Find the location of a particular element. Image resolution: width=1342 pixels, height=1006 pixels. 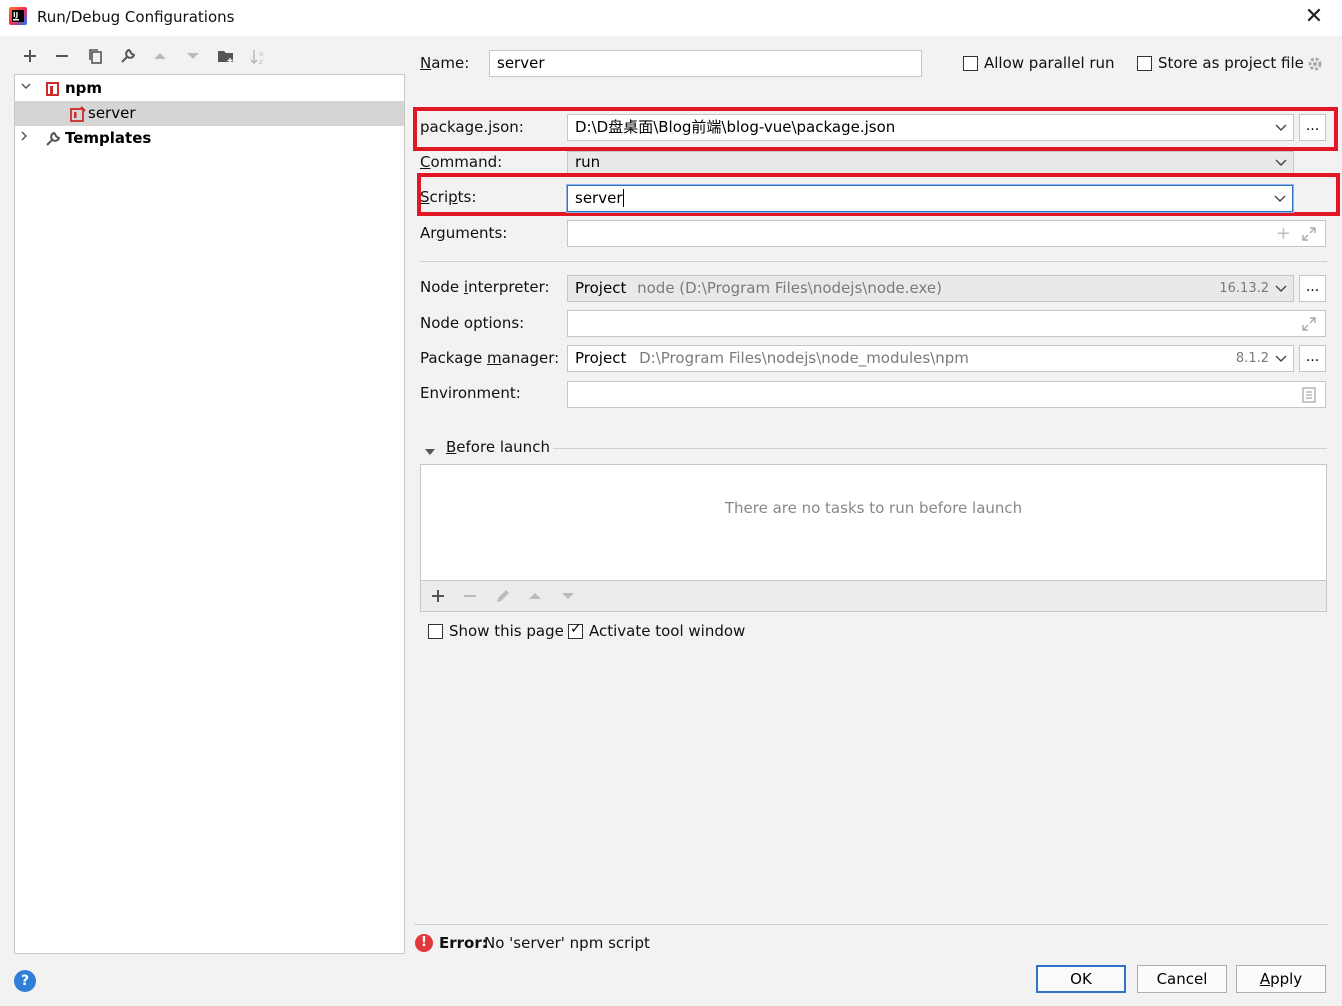

copy-configuration-button is located at coordinates (95, 59).